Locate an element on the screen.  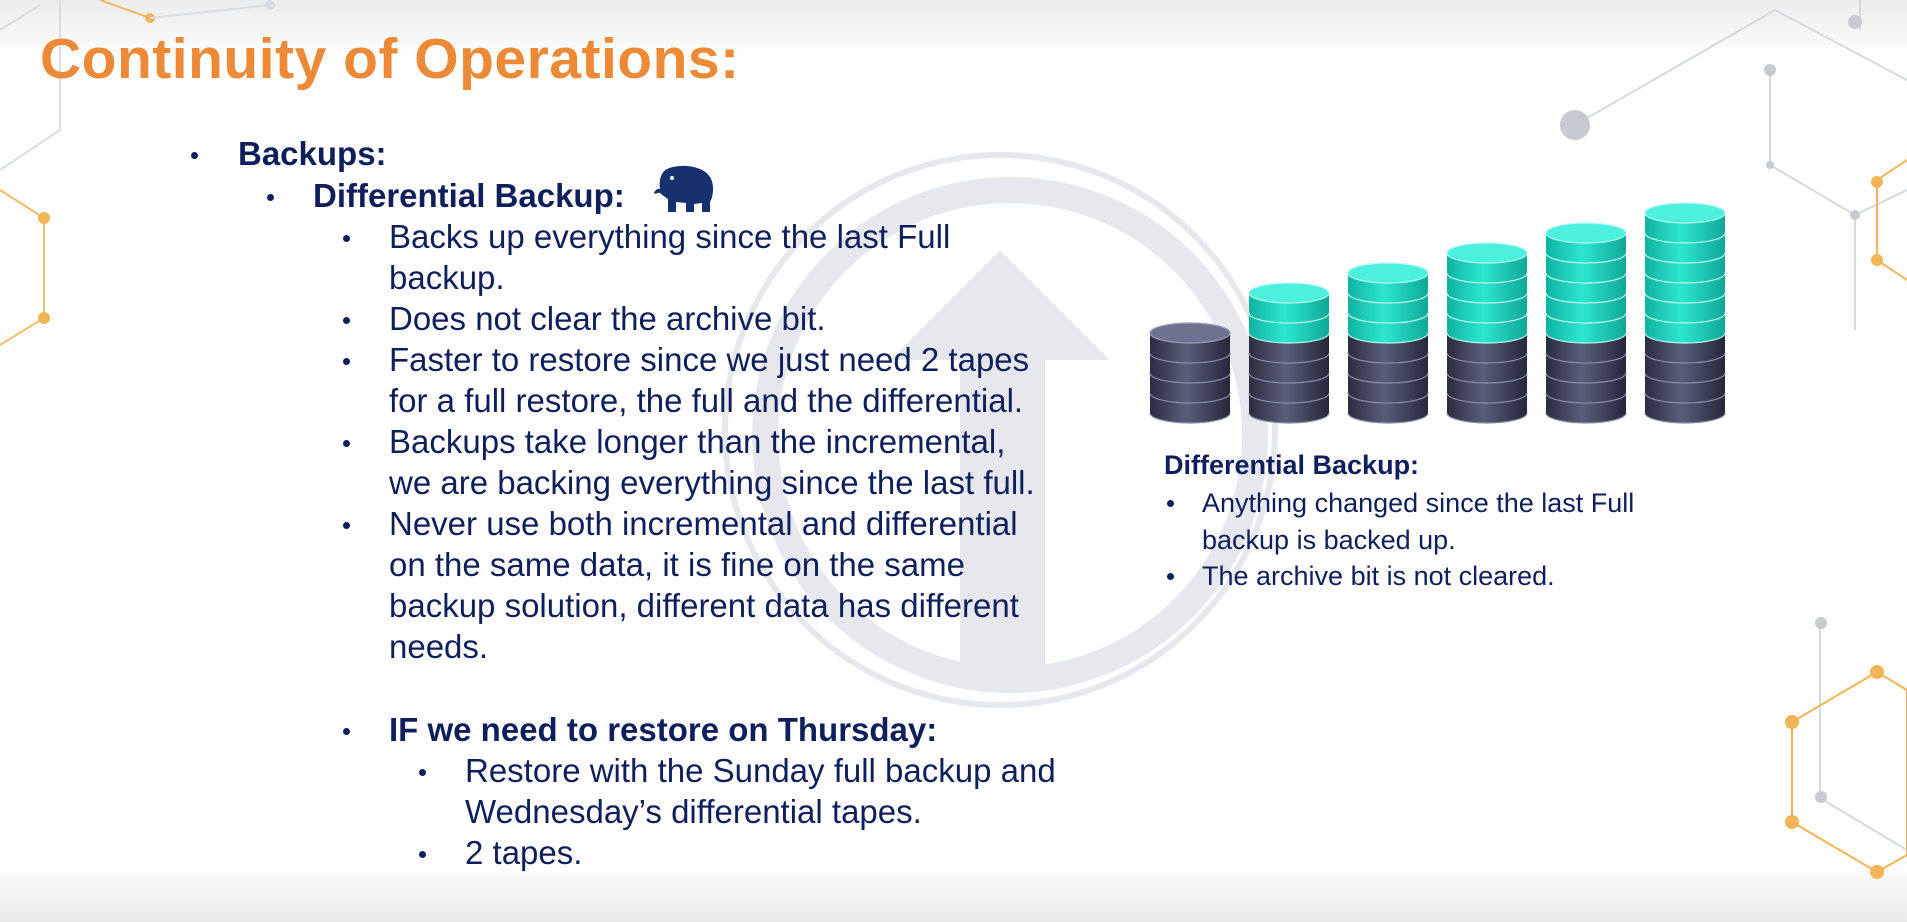
scenario-bullet-line: Restore with the Sunday full backup and is located at coordinates (760, 770).